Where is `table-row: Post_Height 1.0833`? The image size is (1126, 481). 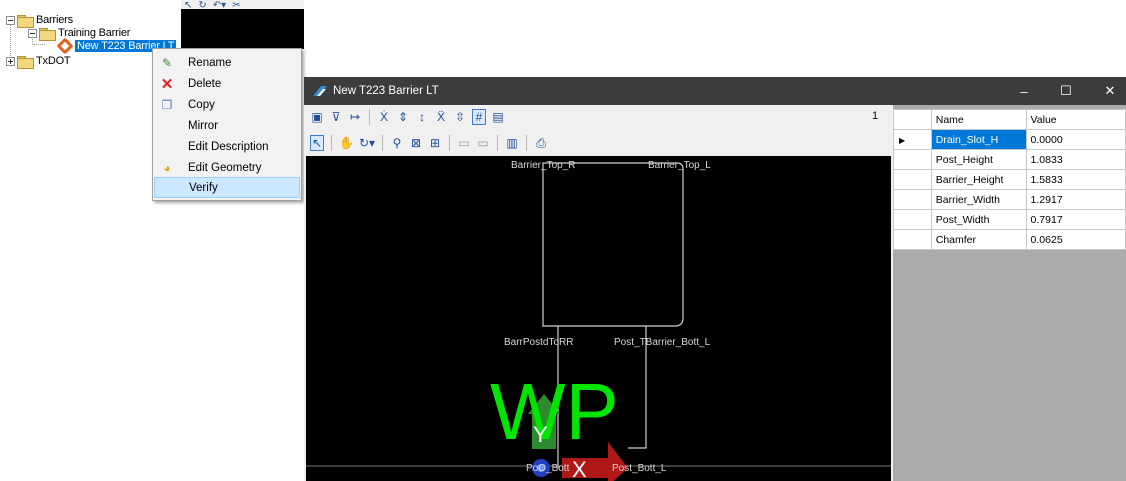
table-row: Post_Height 1.0833 is located at coordinates (1009, 159).